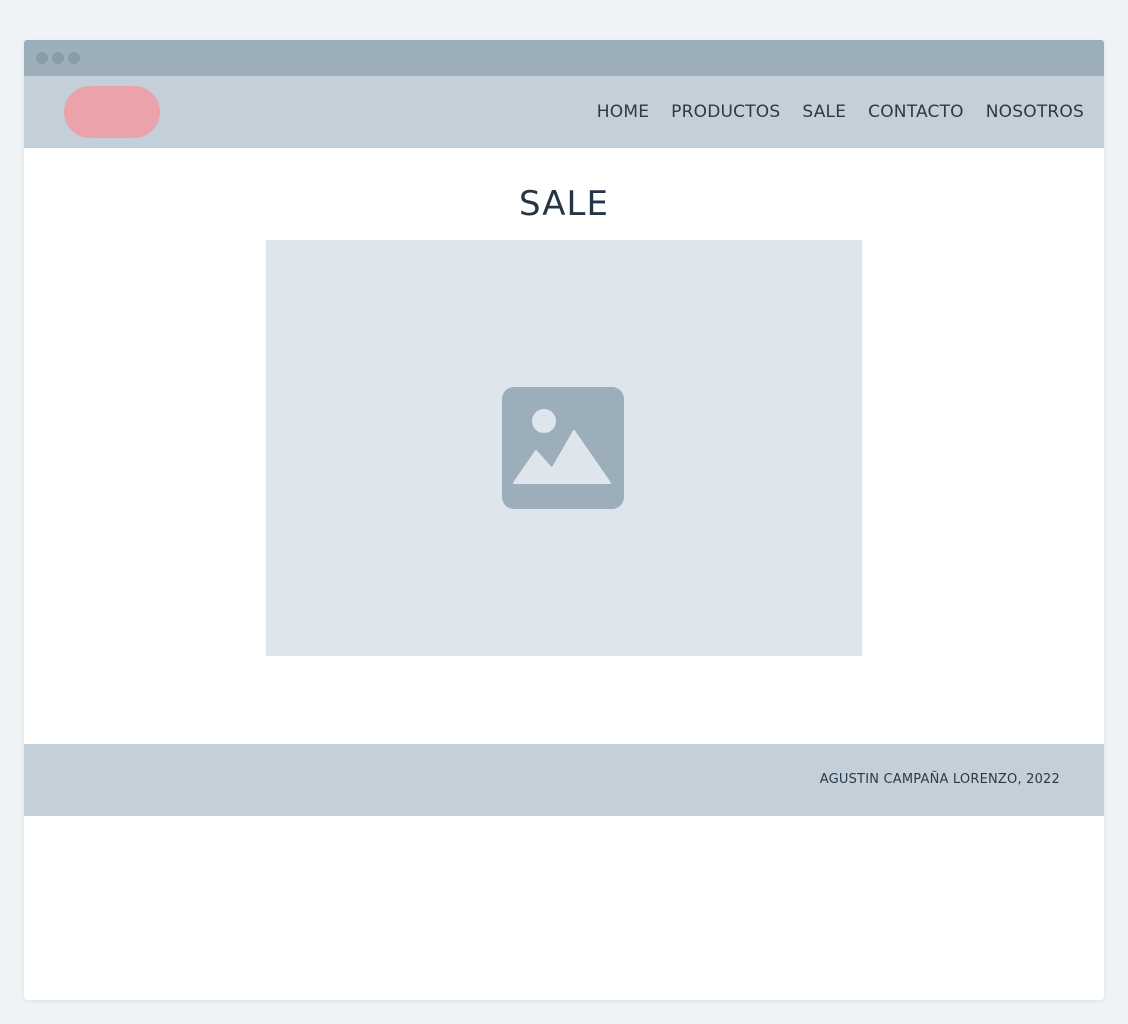 This screenshot has height=1024, width=1128. Describe the element at coordinates (725, 112) in the screenshot. I see `nav-item-productos: PRODUCTOS` at that location.